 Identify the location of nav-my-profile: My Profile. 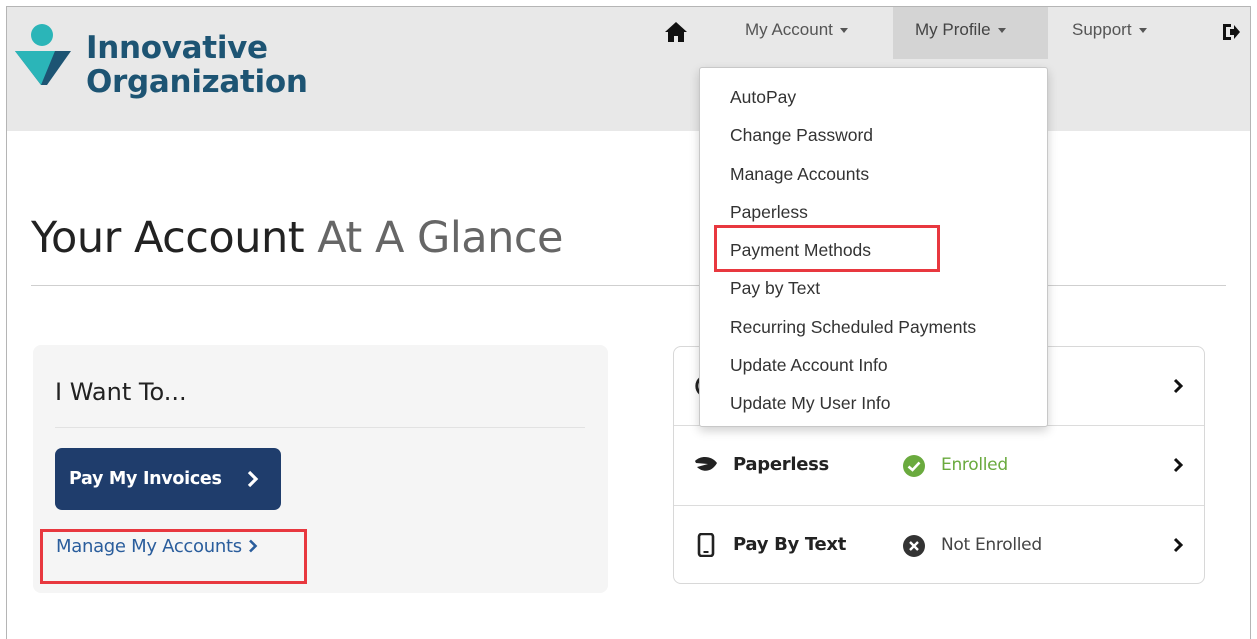
(970, 33).